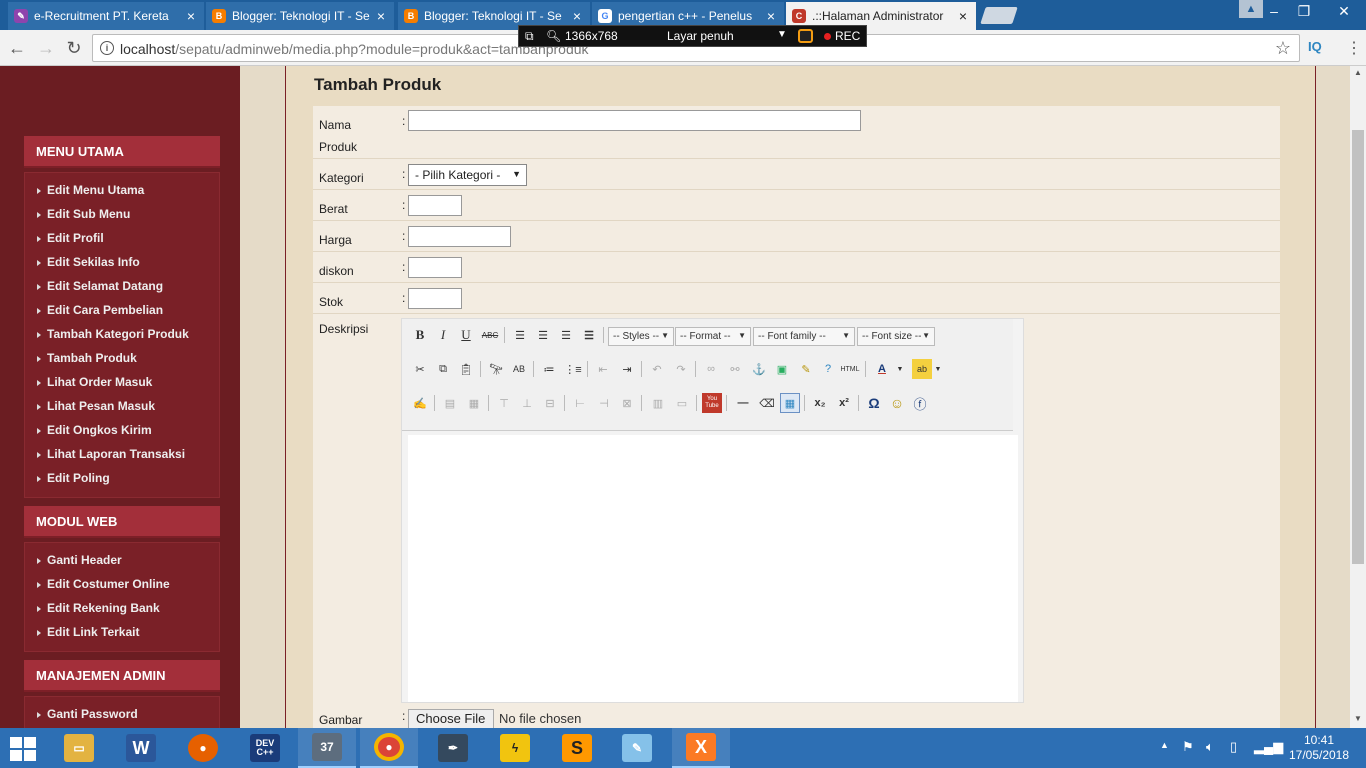 This screenshot has height=768, width=1366. I want to click on sidebar-item: Ganti Header, so click(122, 560).